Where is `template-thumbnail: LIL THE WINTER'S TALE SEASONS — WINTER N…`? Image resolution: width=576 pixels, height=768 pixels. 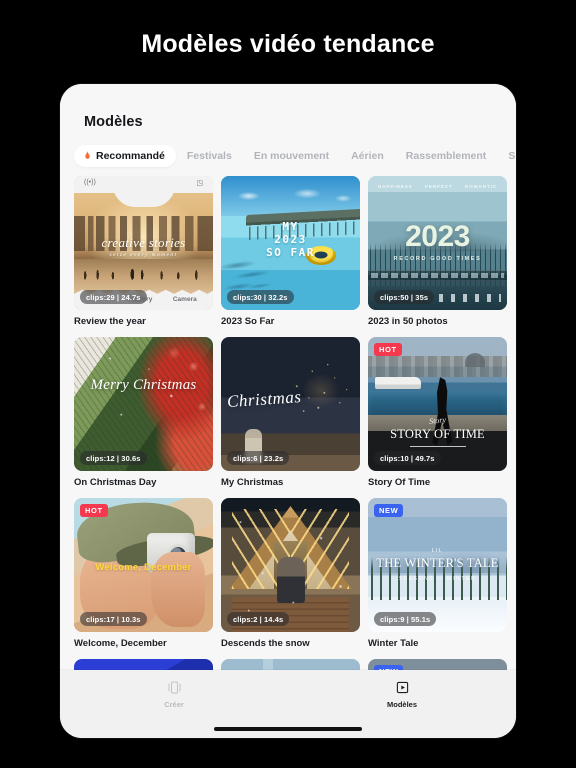
template-thumbnail: LIL THE WINTER'S TALE SEASONS — WINTER N… is located at coordinates (437, 565).